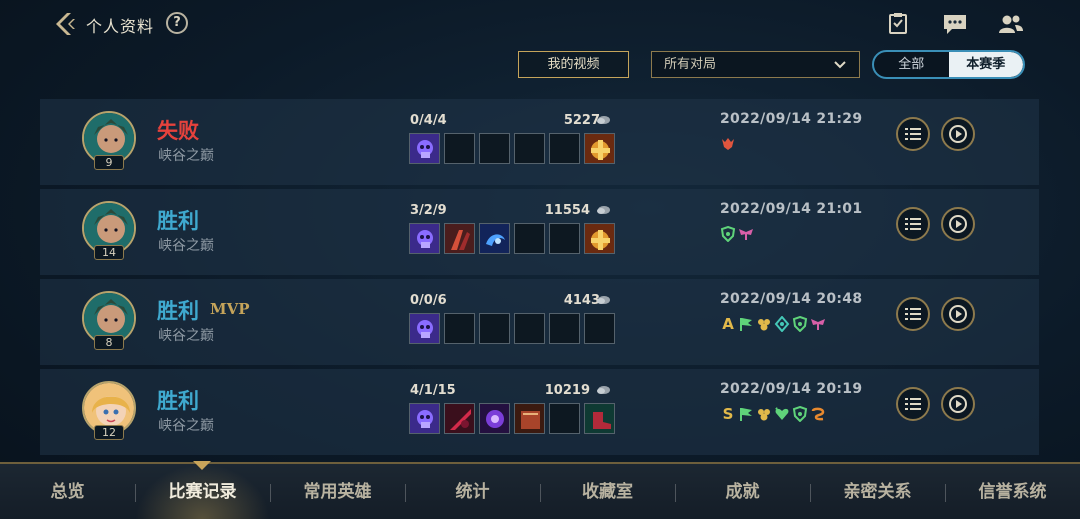 This screenshot has width=1080, height=519. What do you see at coordinates (746, 234) in the screenshot?
I see `pink-wings-badge` at bounding box center [746, 234].